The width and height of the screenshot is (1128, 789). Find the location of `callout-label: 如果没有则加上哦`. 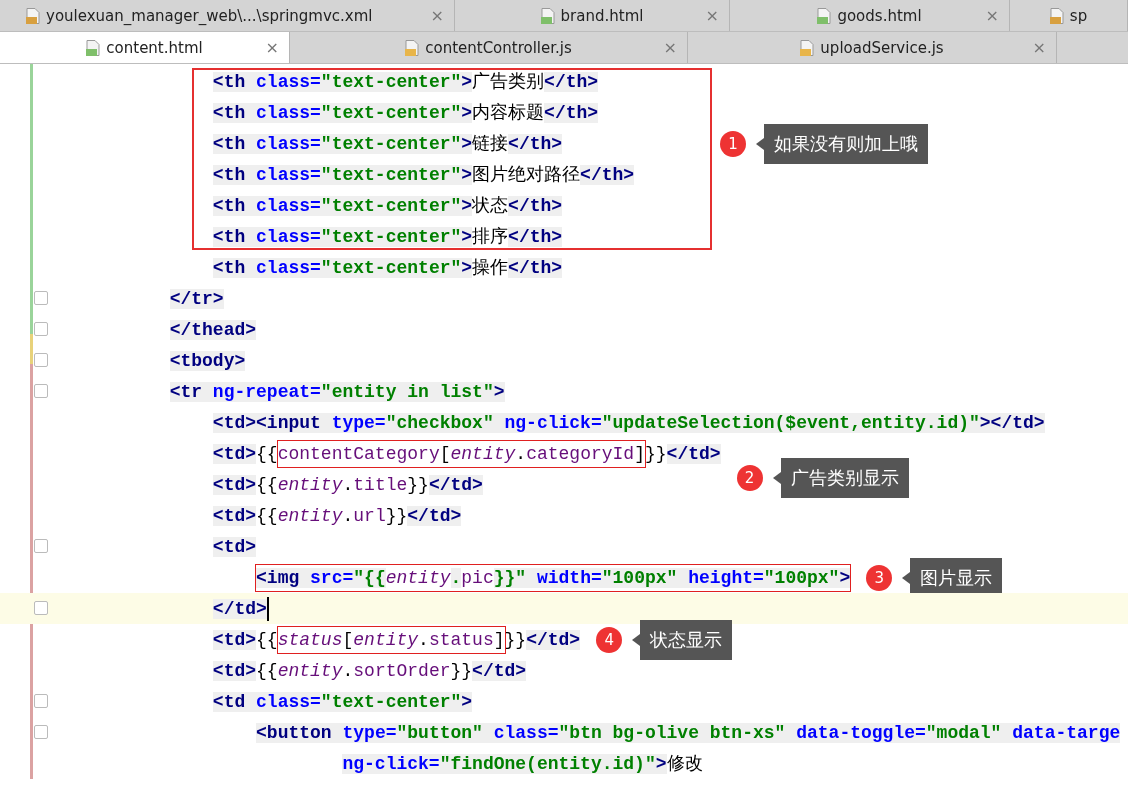

callout-label: 如果没有则加上哦 is located at coordinates (842, 143).